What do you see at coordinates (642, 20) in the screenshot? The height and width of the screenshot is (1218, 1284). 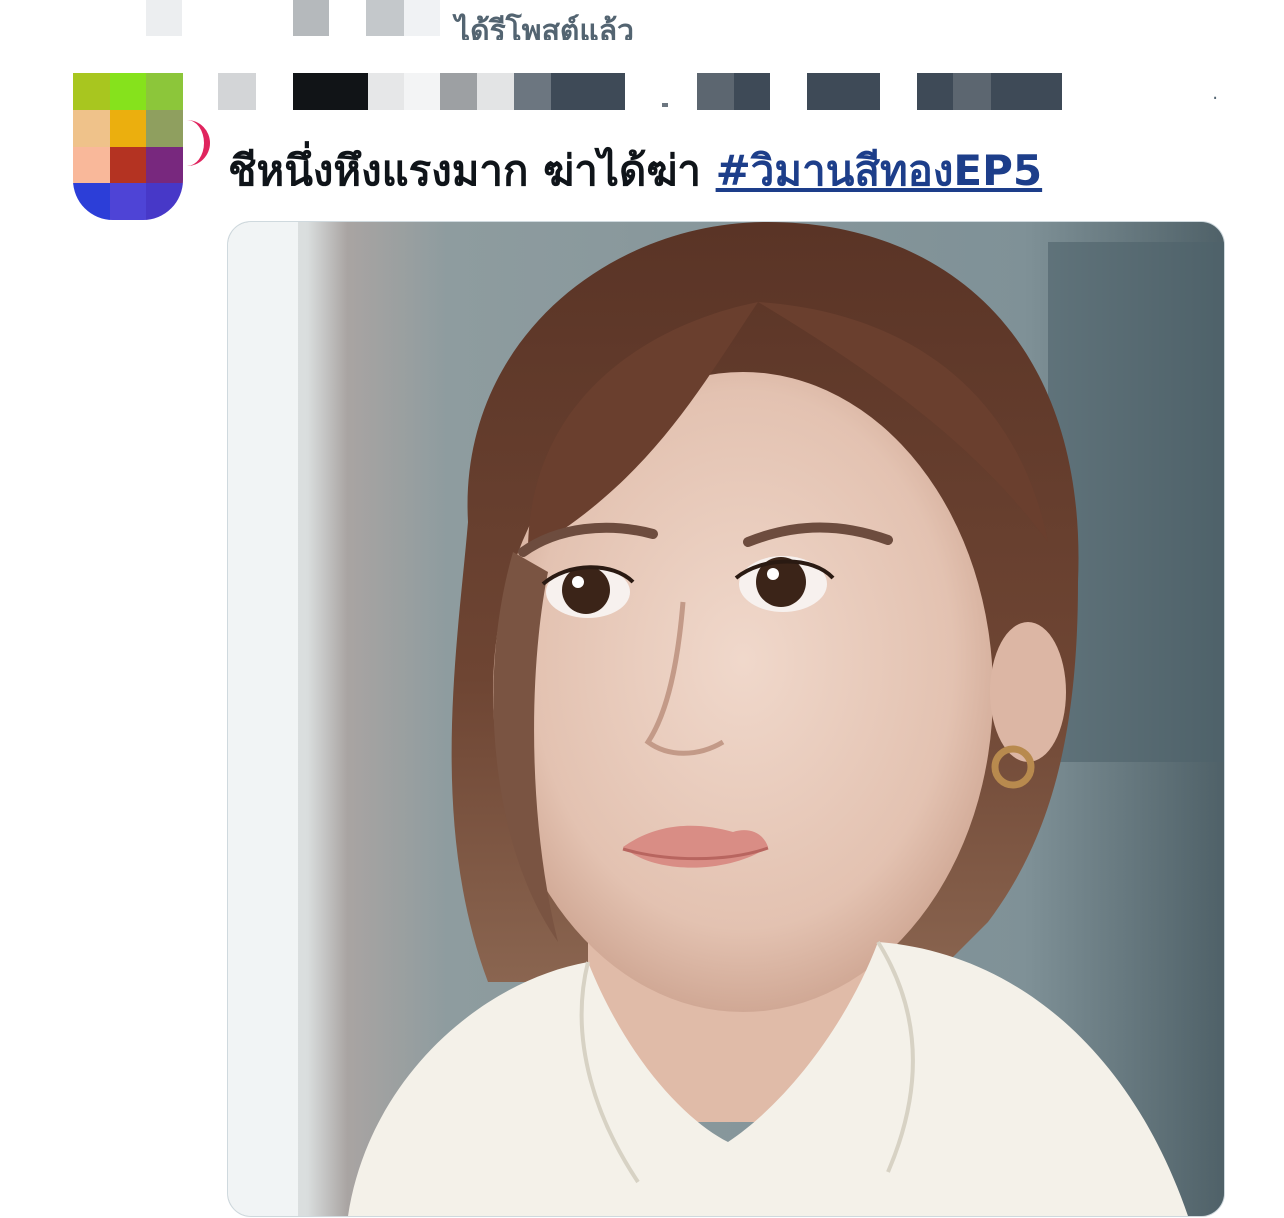 I see `repost-context: ได้รีโพสต์แล้ว` at bounding box center [642, 20].